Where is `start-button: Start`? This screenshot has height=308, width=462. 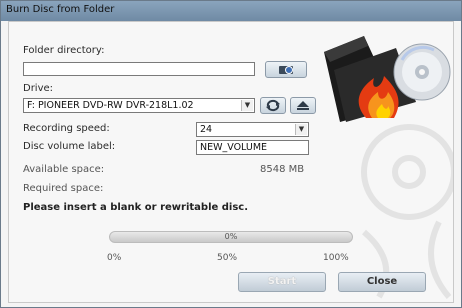
start-button: Start is located at coordinates (282, 282).